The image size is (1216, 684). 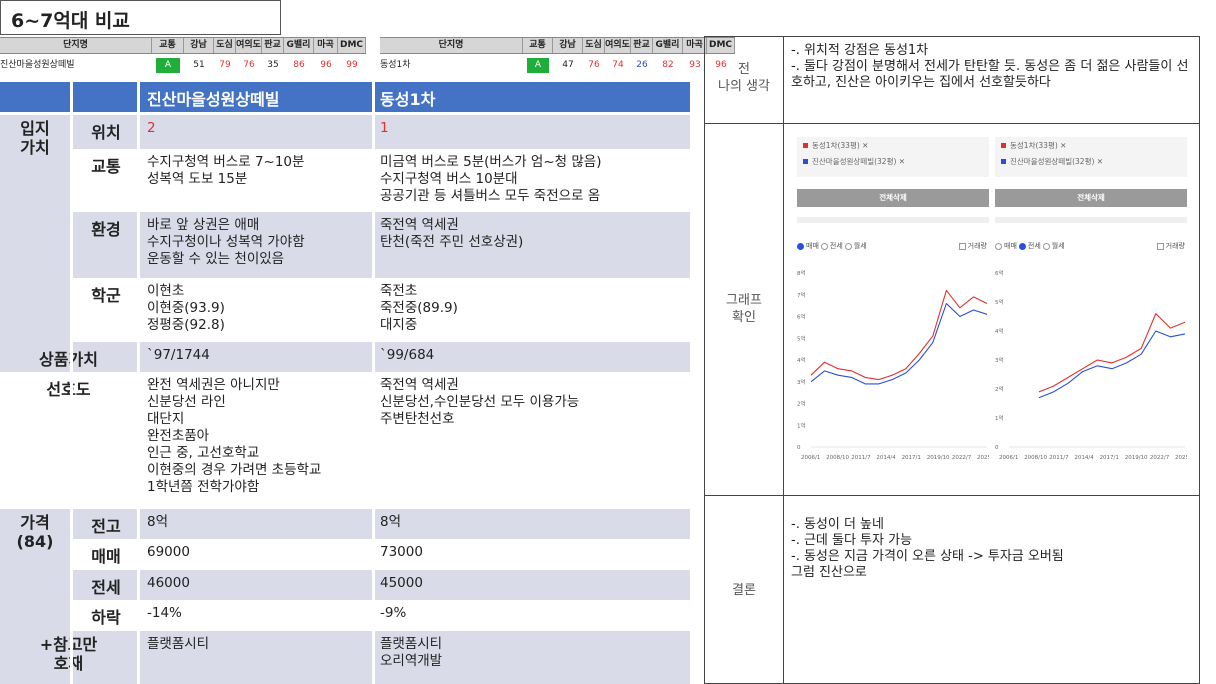 I want to click on cell-dongsung: 45000, so click(x=401, y=583).